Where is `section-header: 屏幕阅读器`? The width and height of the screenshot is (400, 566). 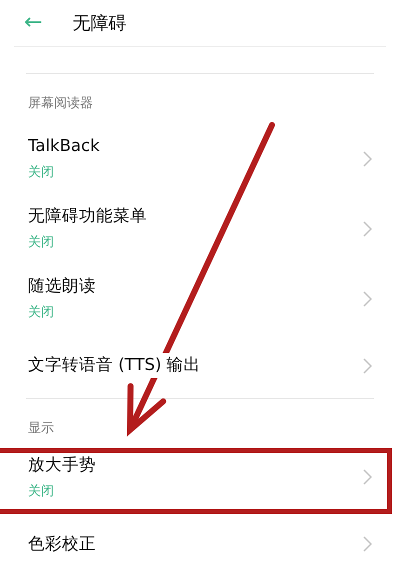
section-header: 屏幕阅读器 is located at coordinates (60, 103).